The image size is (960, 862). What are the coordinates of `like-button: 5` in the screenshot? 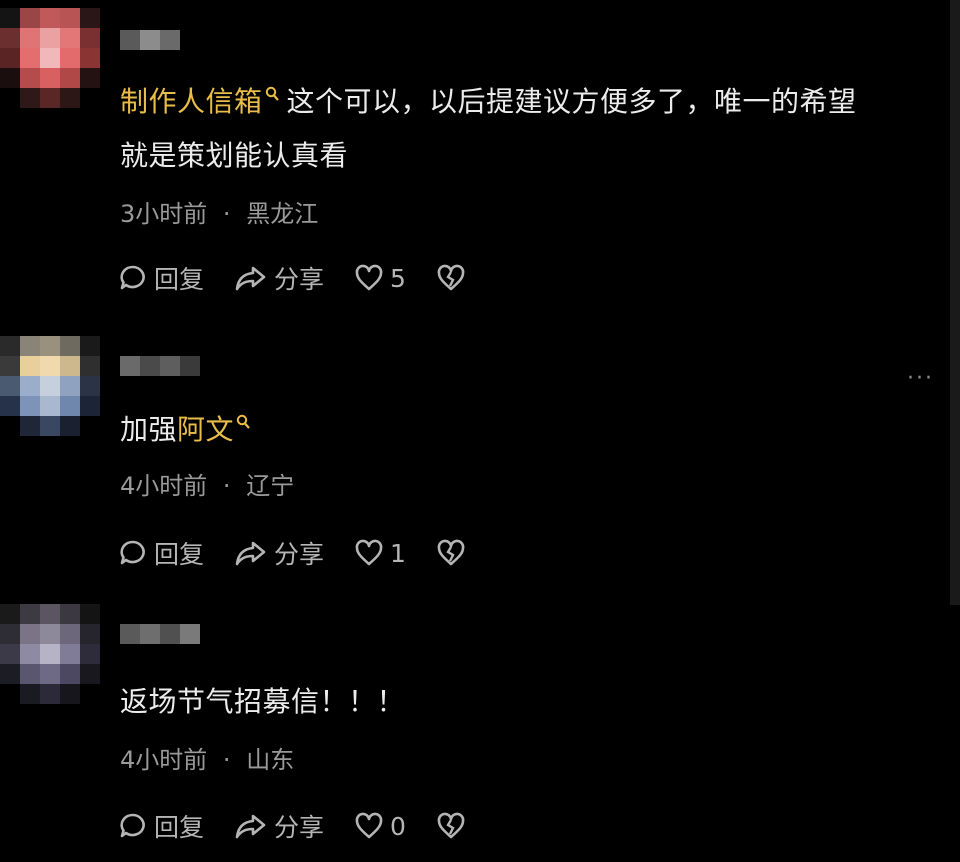 It's located at (380, 278).